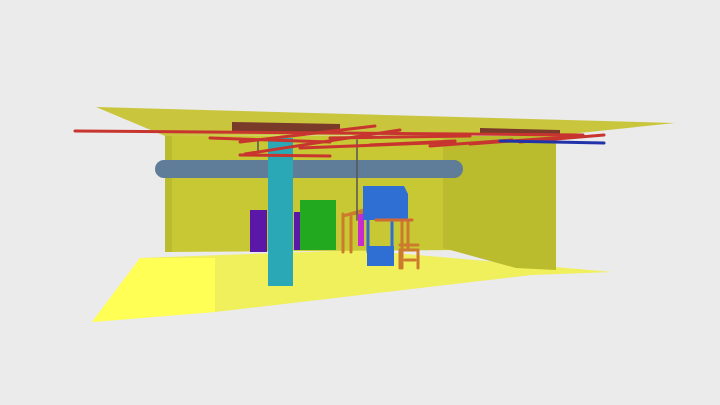 The height and width of the screenshot is (405, 720). Describe the element at coordinates (153, 290) in the screenshot. I see `floor-light-patch` at that location.